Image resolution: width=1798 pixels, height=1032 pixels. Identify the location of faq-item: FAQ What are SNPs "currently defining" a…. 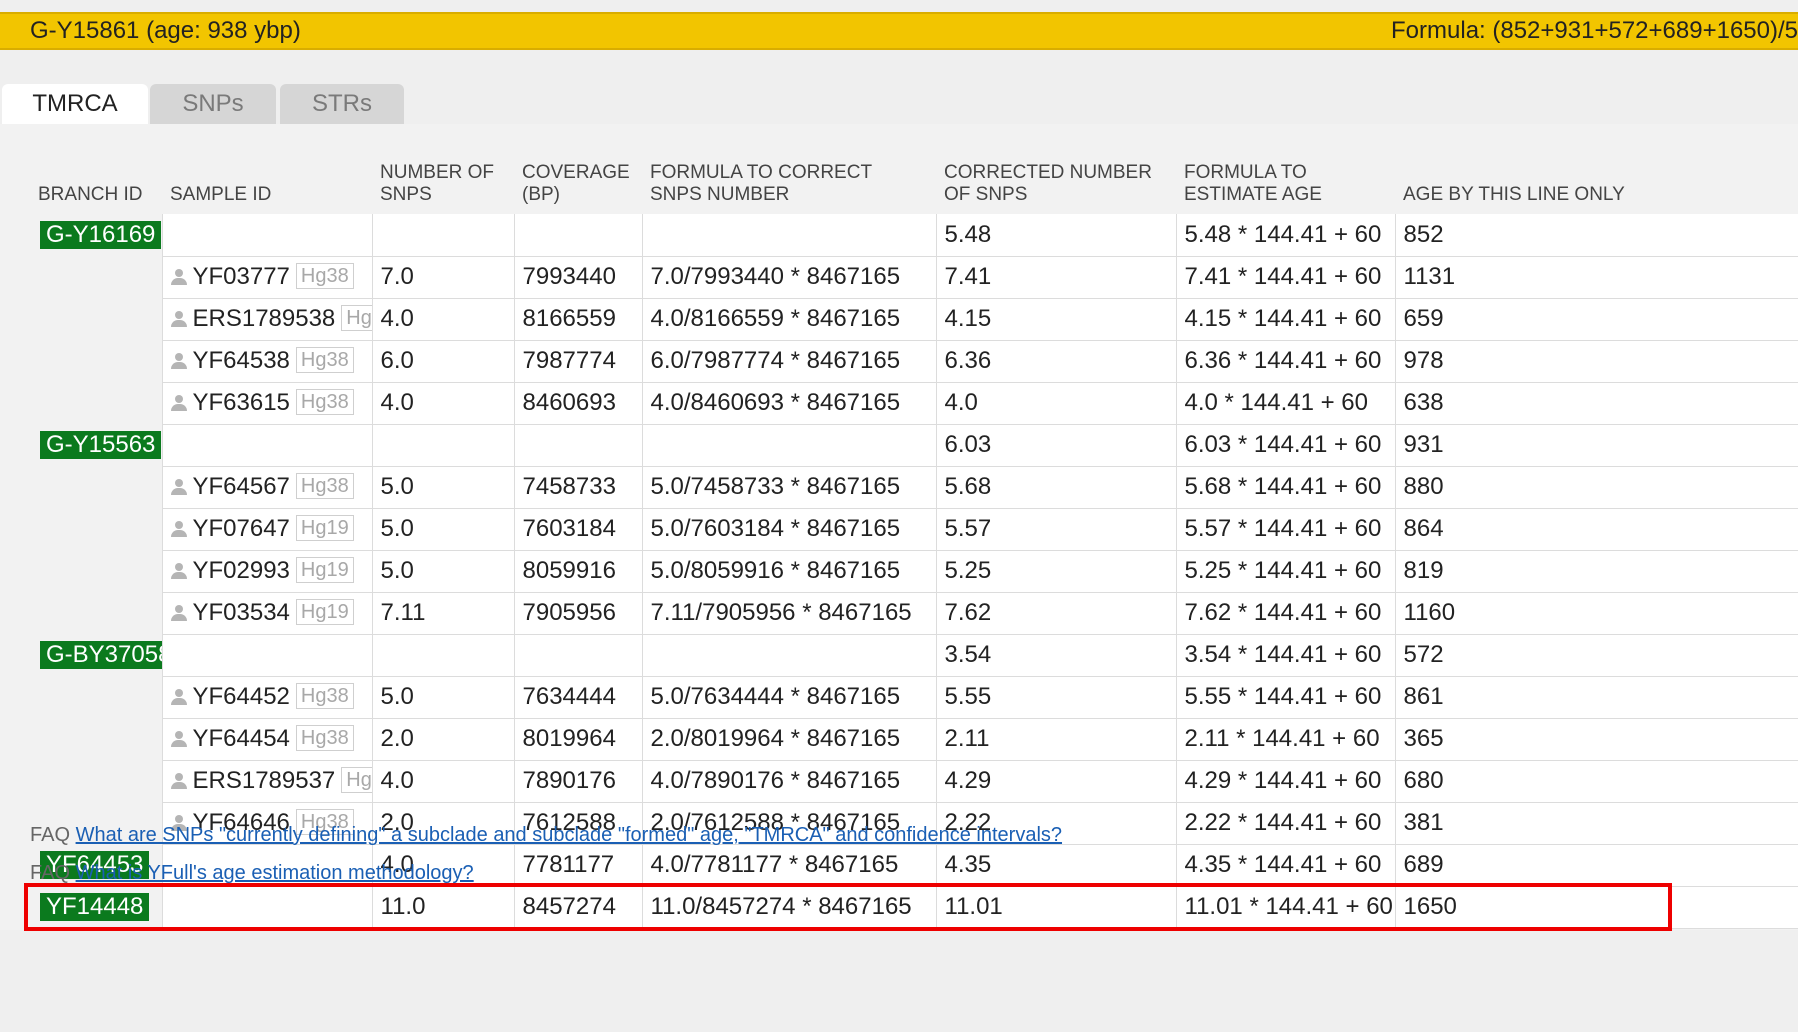
(546, 835).